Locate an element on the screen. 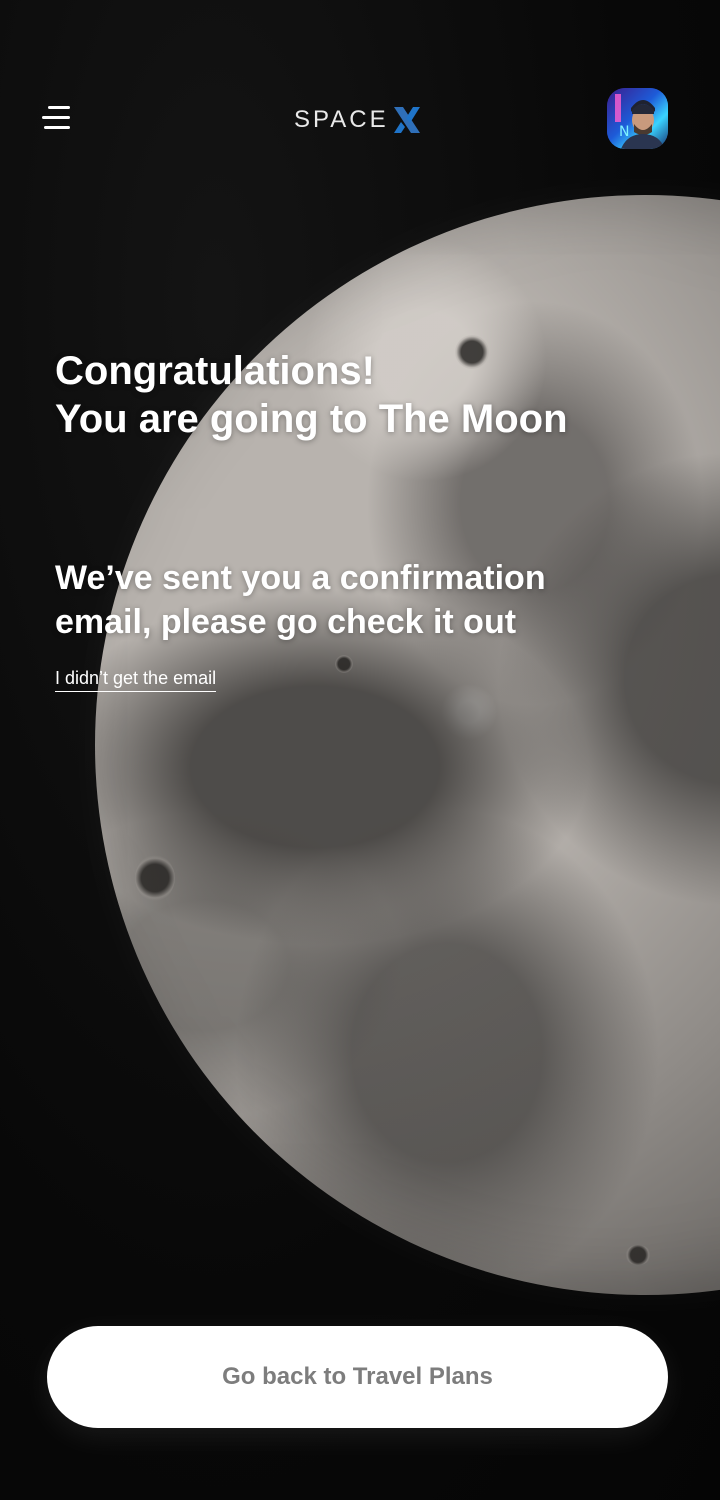 The image size is (720, 1500). user-avatar: N is located at coordinates (637, 118).